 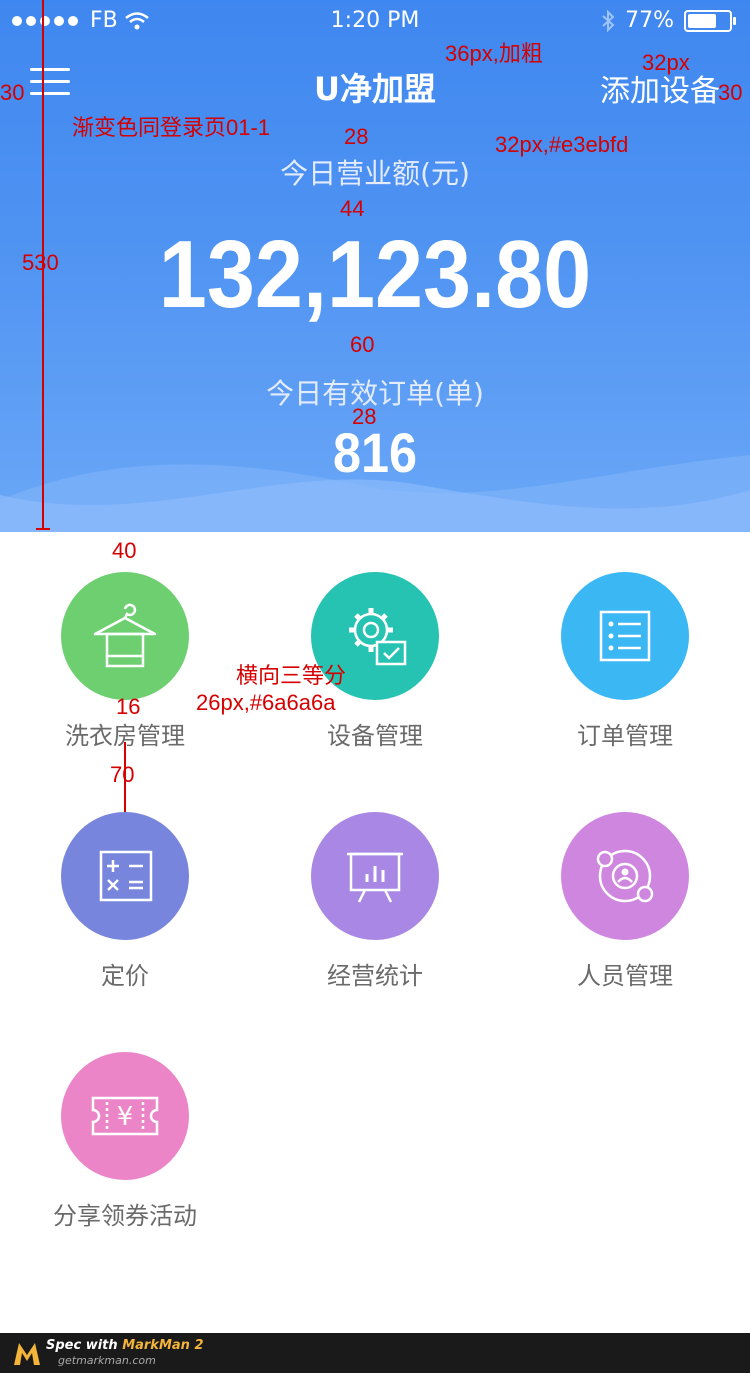 I want to click on calculator-icon, so click(x=126, y=876).